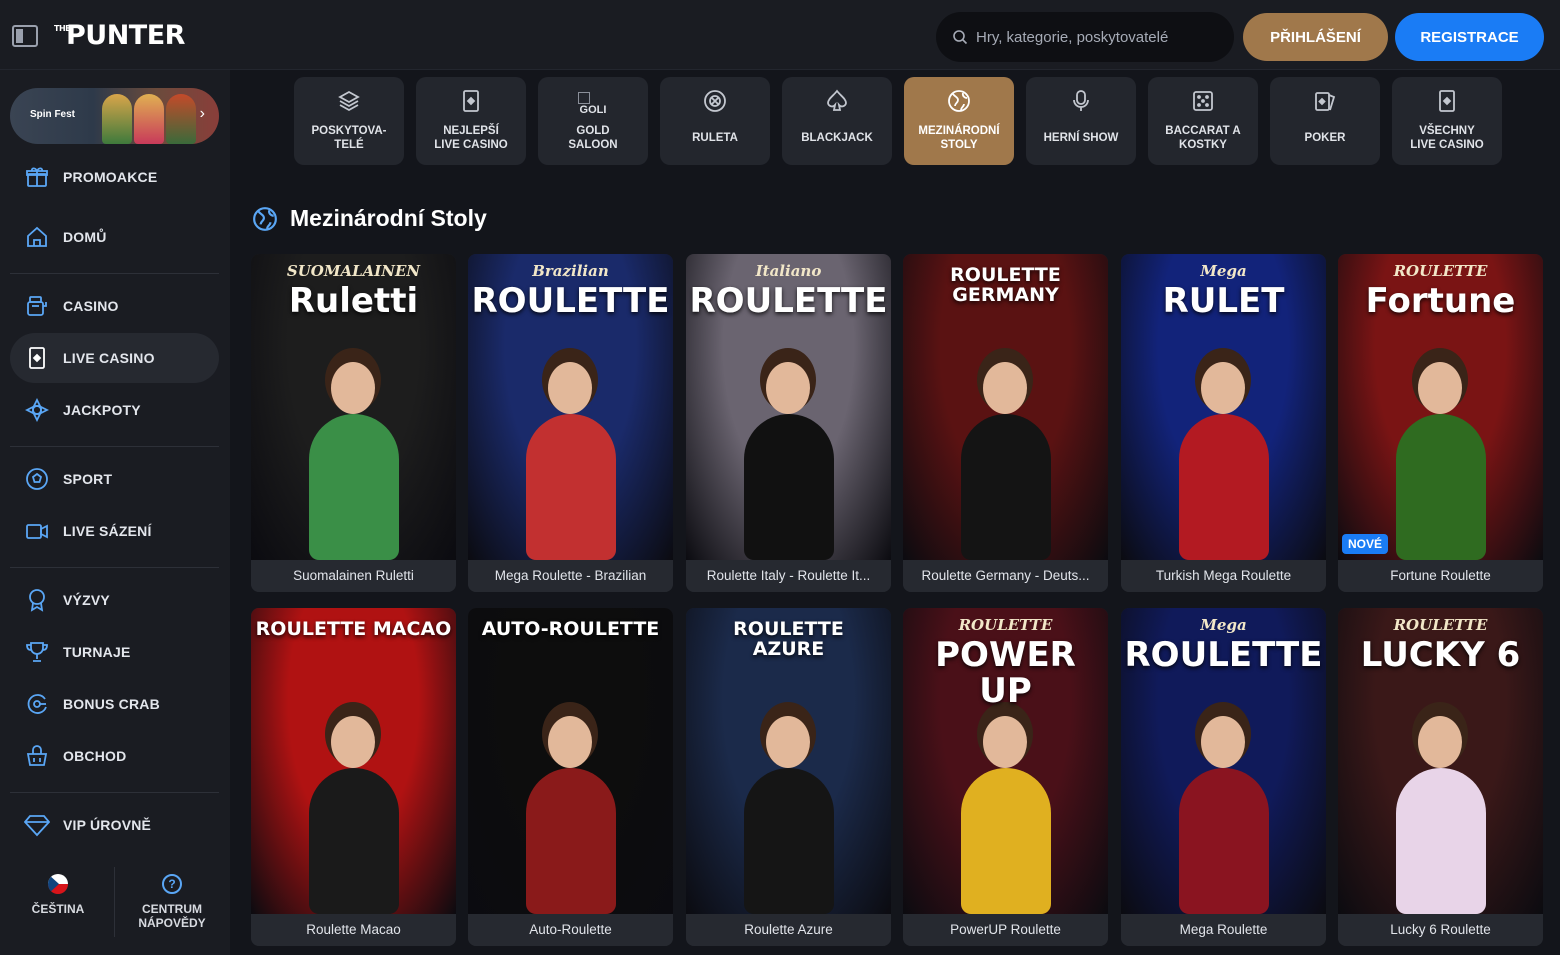  I want to click on category-providers: POSKYTOVA- TELÉ, so click(349, 121).